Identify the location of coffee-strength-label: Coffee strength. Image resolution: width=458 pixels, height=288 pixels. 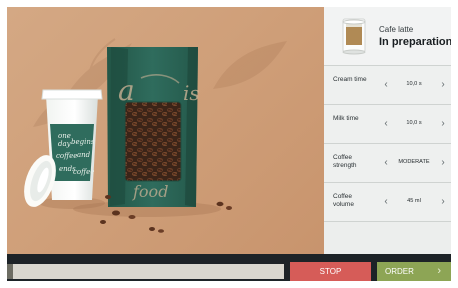
(345, 161).